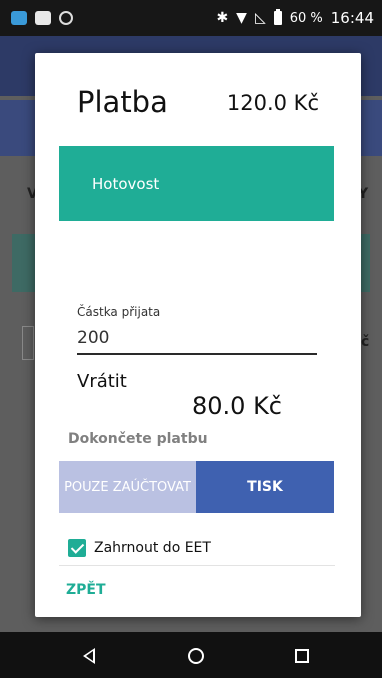 Image resolution: width=382 pixels, height=678 pixels. I want to click on total-amount: 120.0 Kč, so click(272, 103).